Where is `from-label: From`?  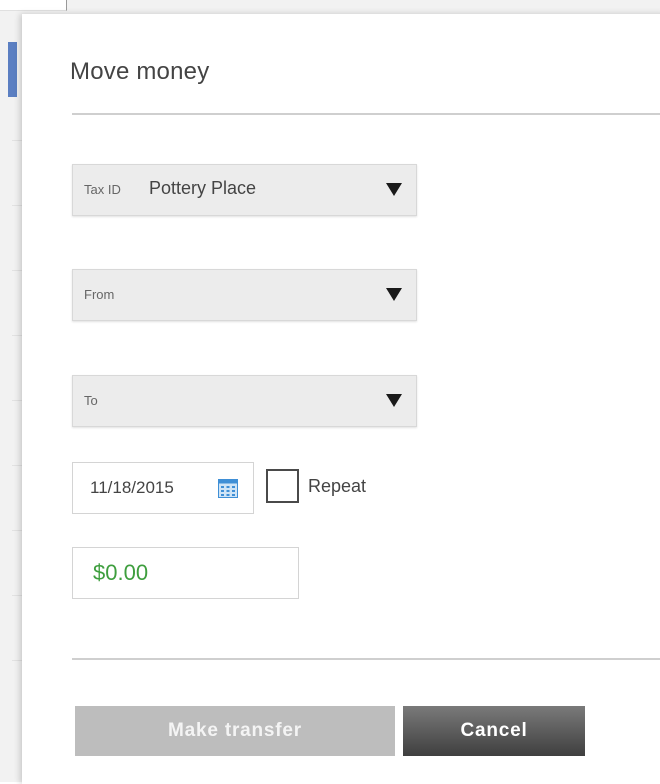 from-label: From is located at coordinates (99, 294).